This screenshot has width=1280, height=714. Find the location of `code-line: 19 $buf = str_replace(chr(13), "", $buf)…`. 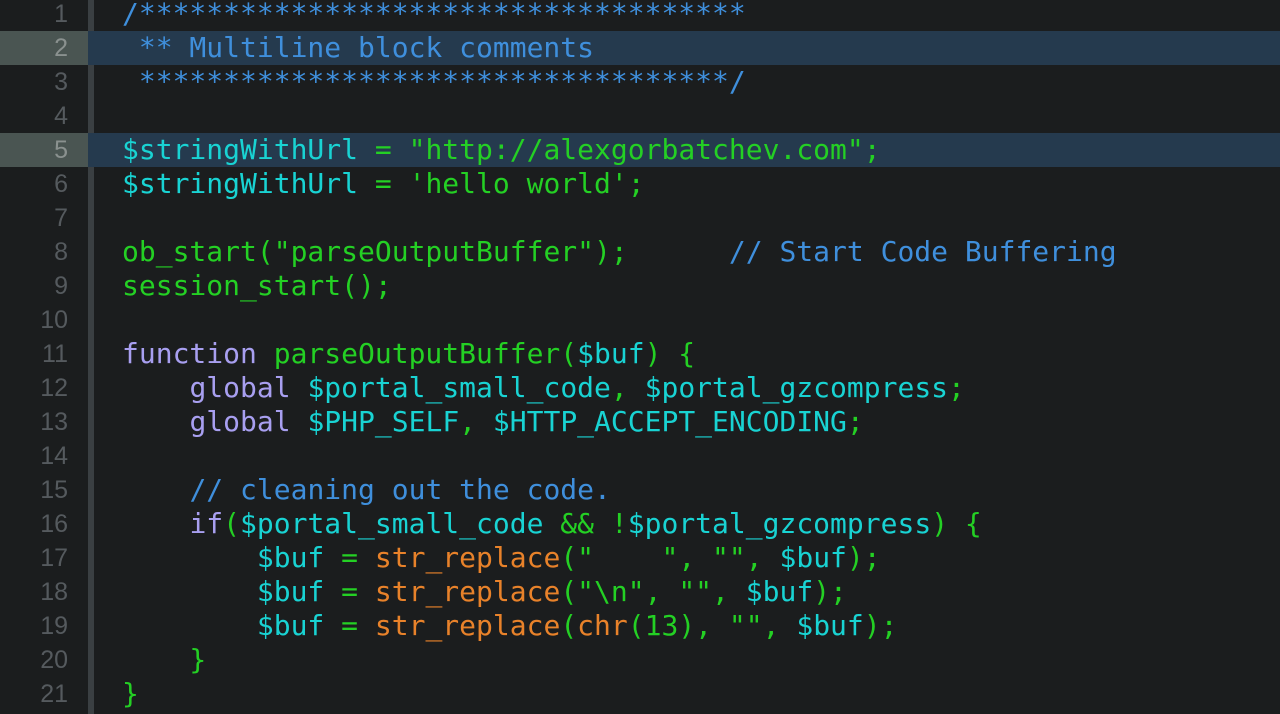

code-line: 19 $buf = str_replace(chr(13), "", $buf)… is located at coordinates (640, 626).